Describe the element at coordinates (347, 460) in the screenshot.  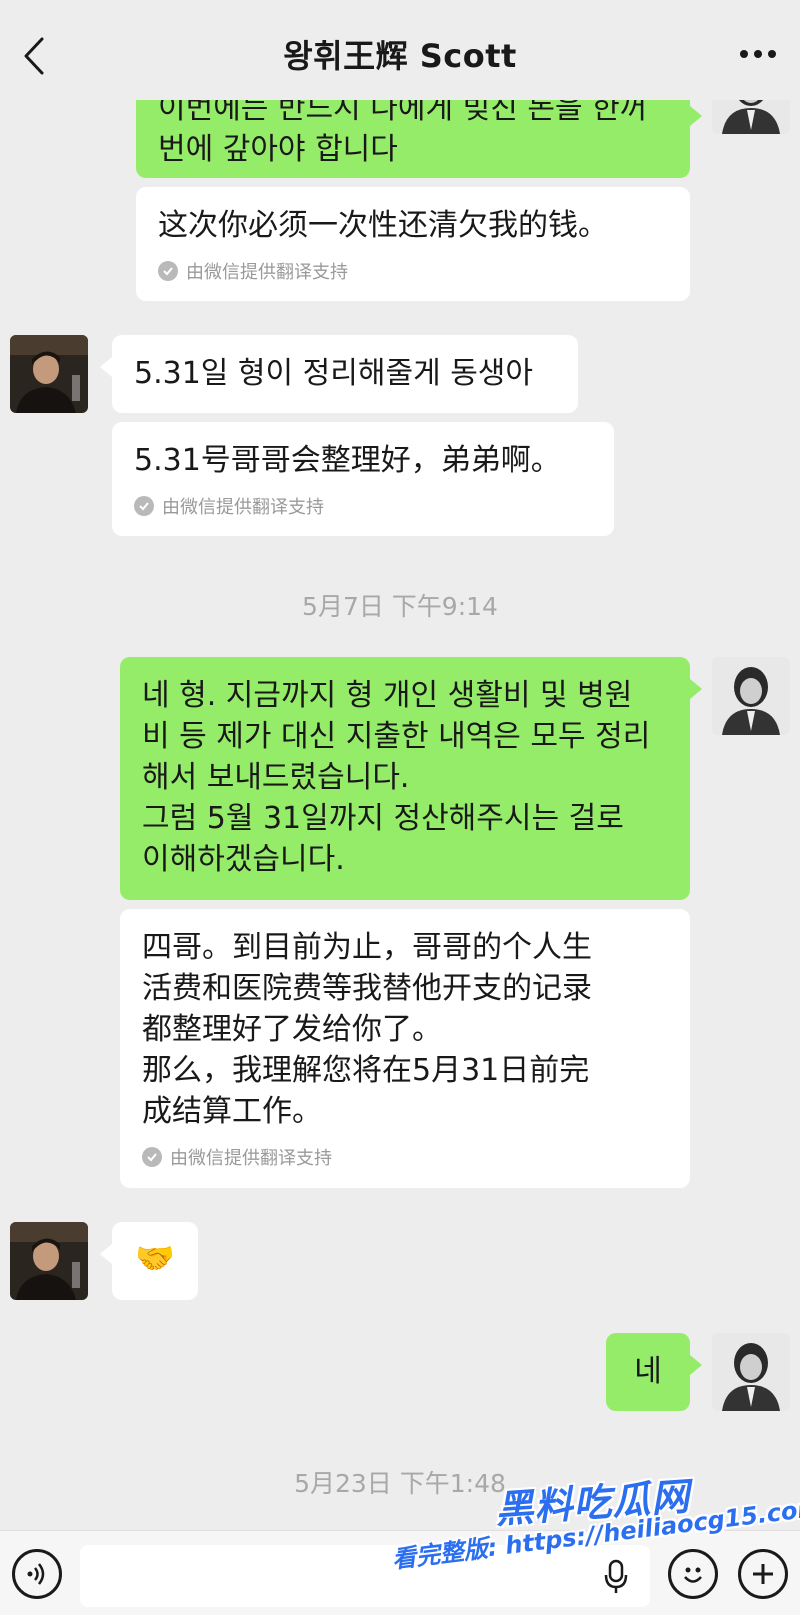
I see `translation-text: 5.31号哥哥会整理好，弟弟啊。` at that location.